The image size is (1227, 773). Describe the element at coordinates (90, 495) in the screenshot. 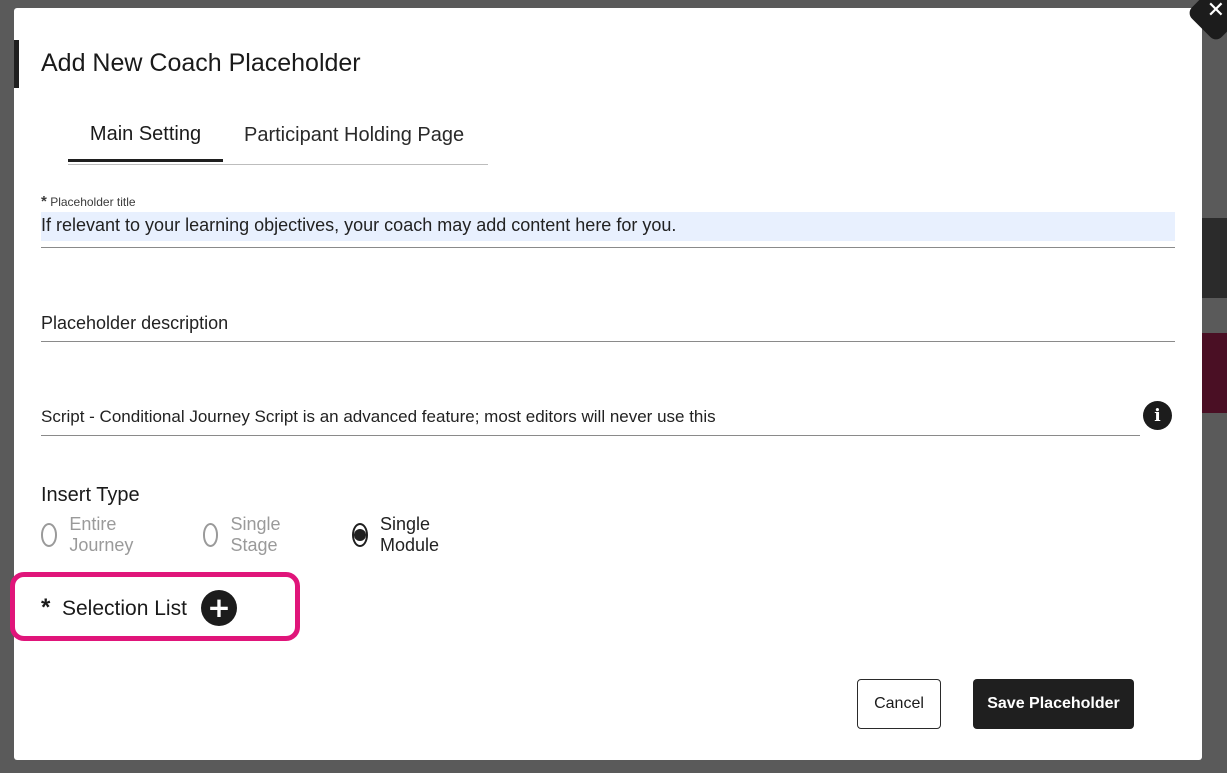

I see `insert-type-label: Insert Type` at that location.